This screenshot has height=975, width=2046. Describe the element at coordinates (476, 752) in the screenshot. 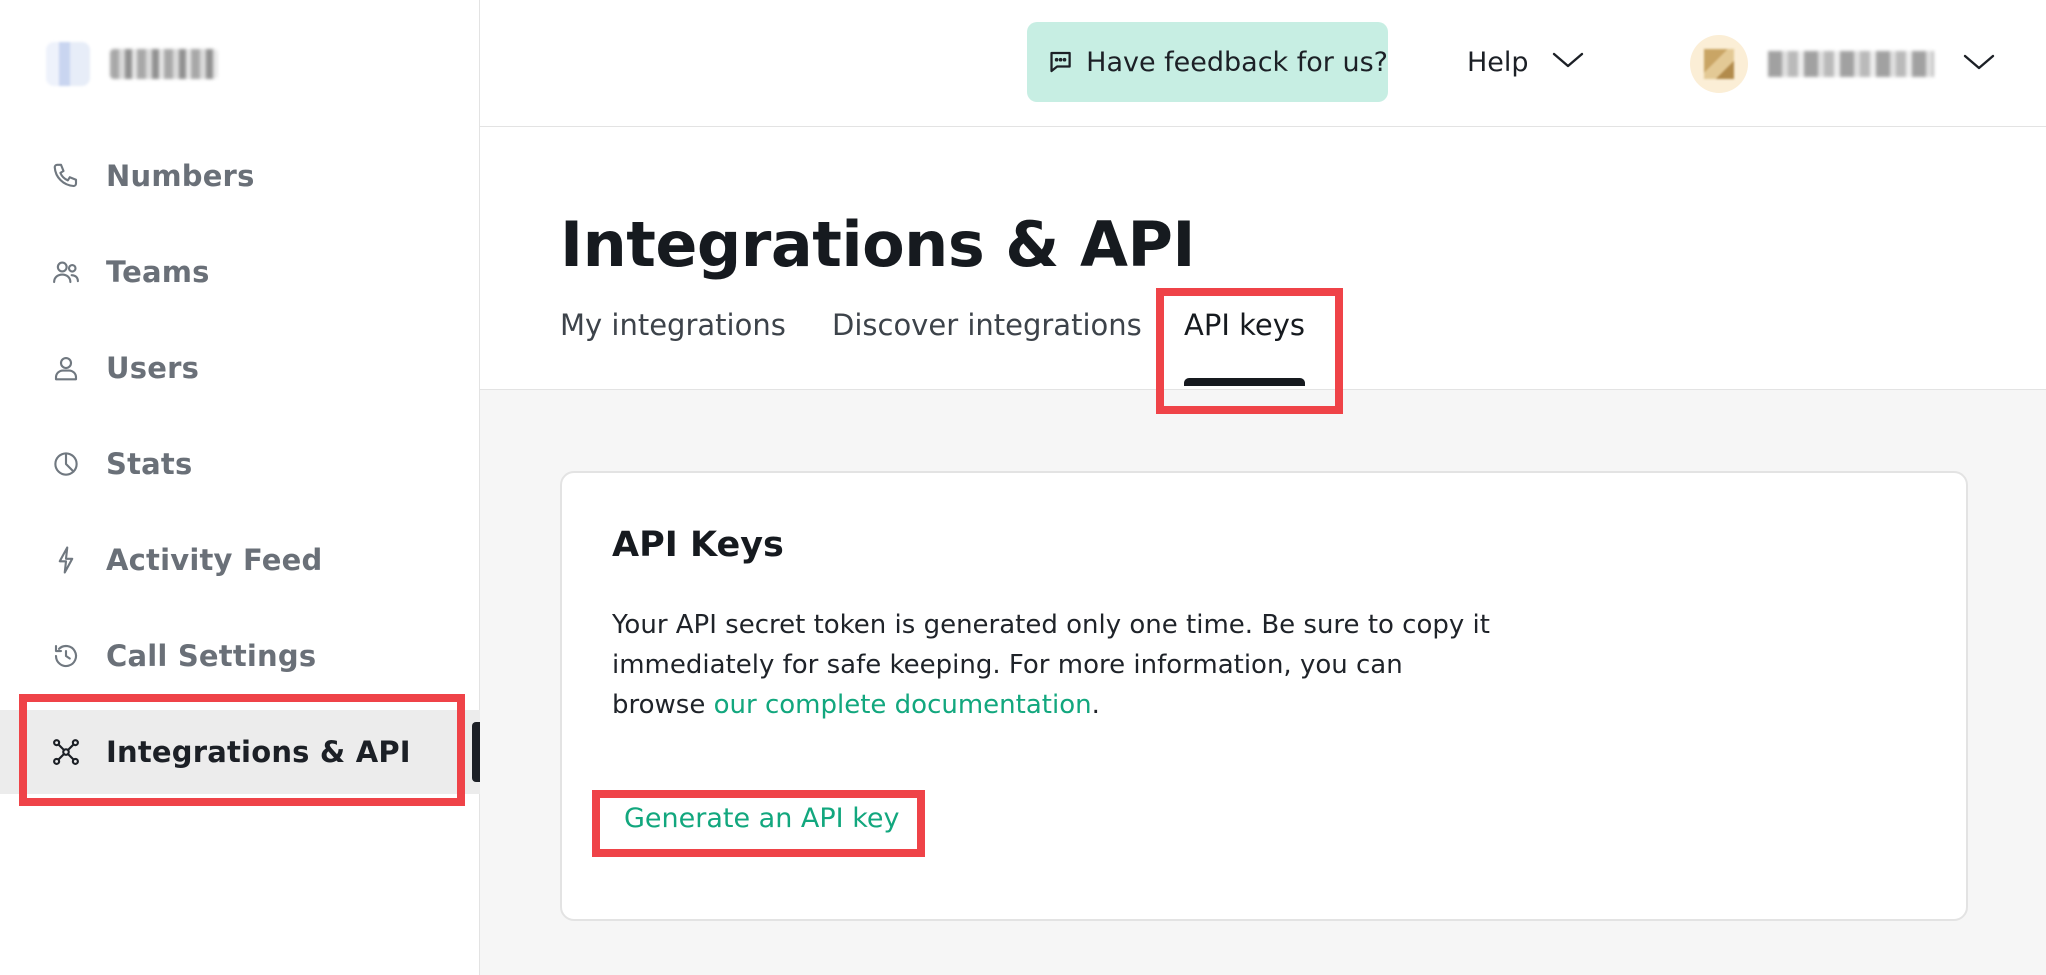

I see `sidebar-collapse-handle` at that location.